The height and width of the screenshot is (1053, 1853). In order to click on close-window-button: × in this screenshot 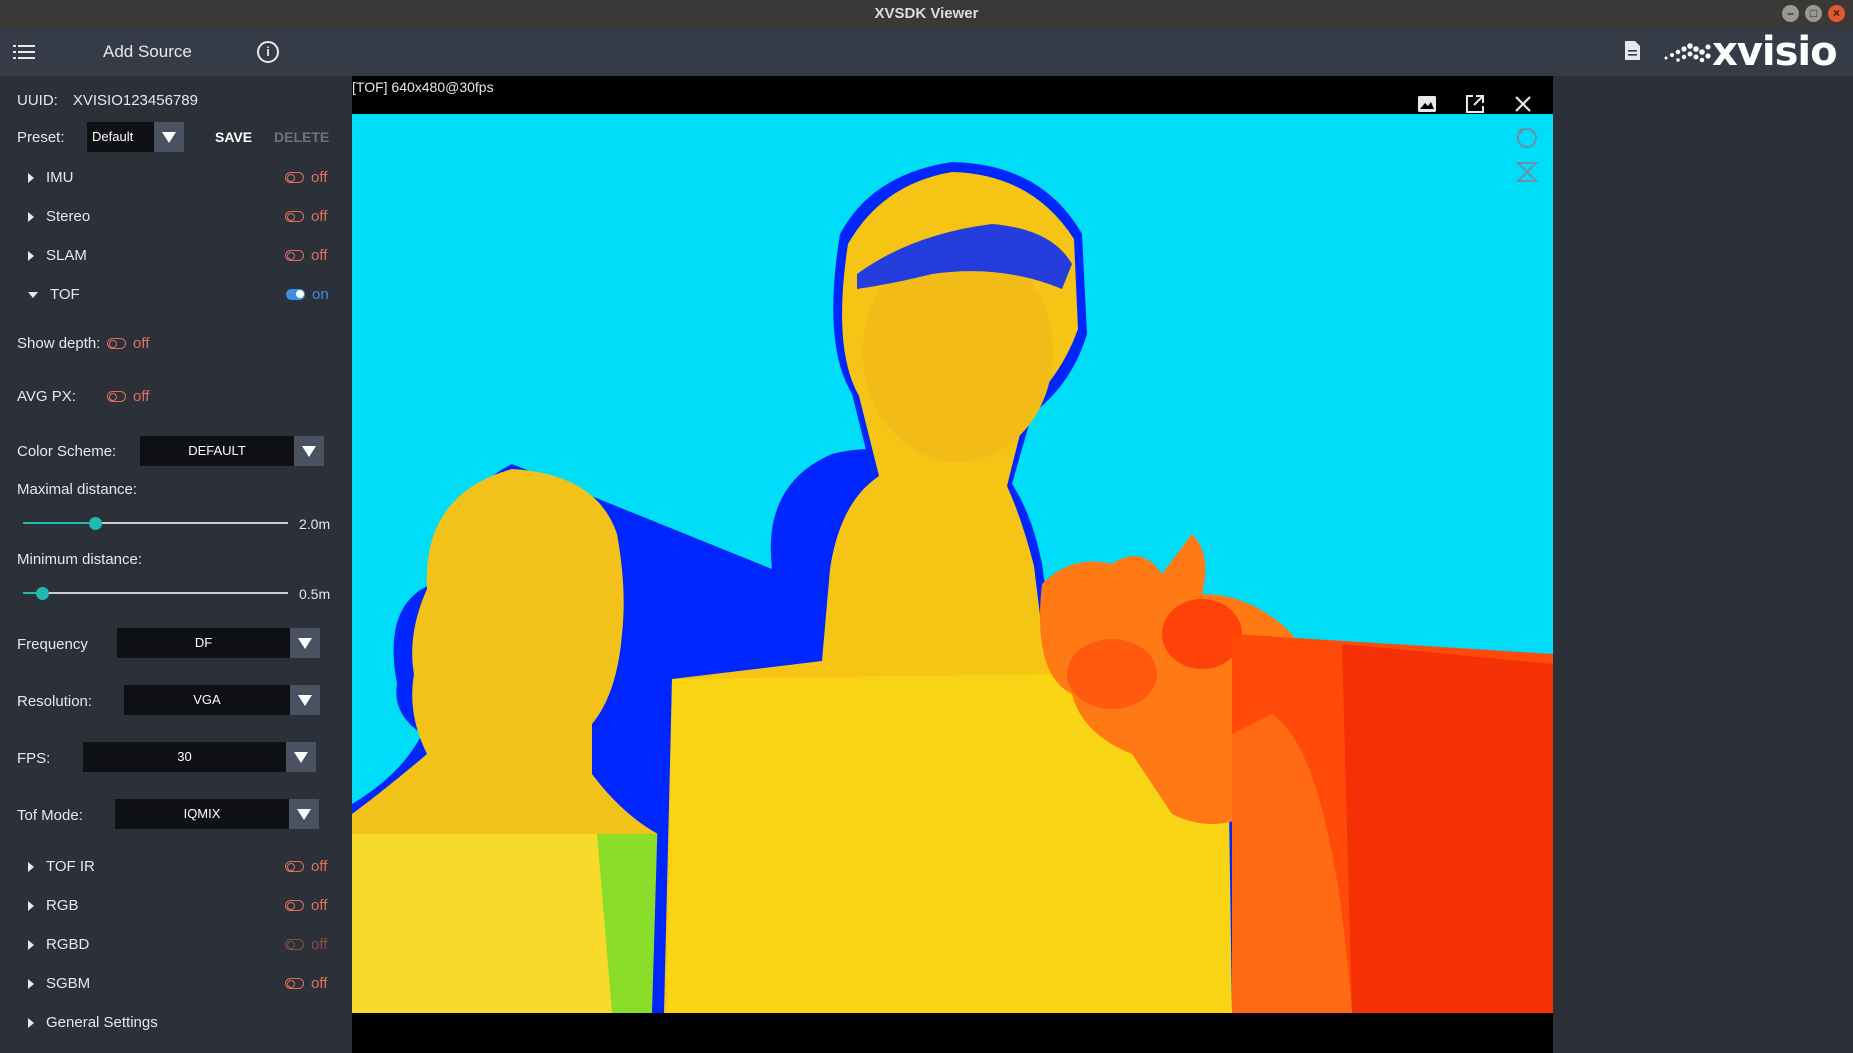, I will do `click(1836, 13)`.